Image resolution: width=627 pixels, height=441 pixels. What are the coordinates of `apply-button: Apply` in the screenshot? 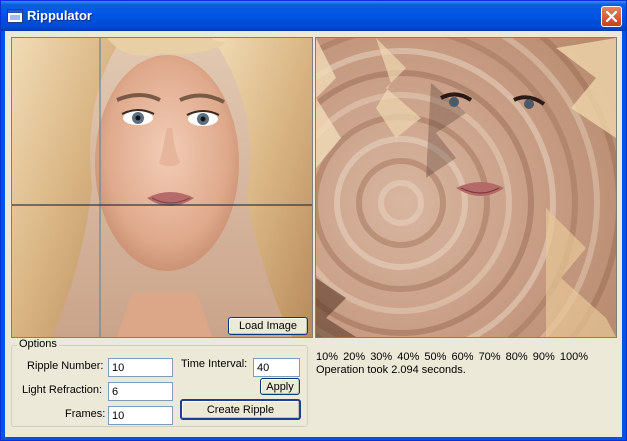 It's located at (280, 386).